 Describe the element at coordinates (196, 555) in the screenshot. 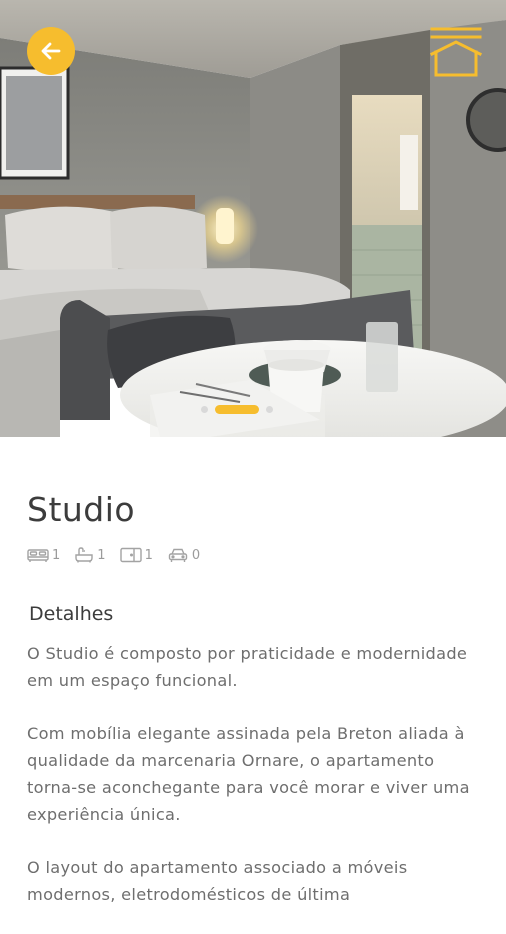

I see `parking-count: 0` at that location.